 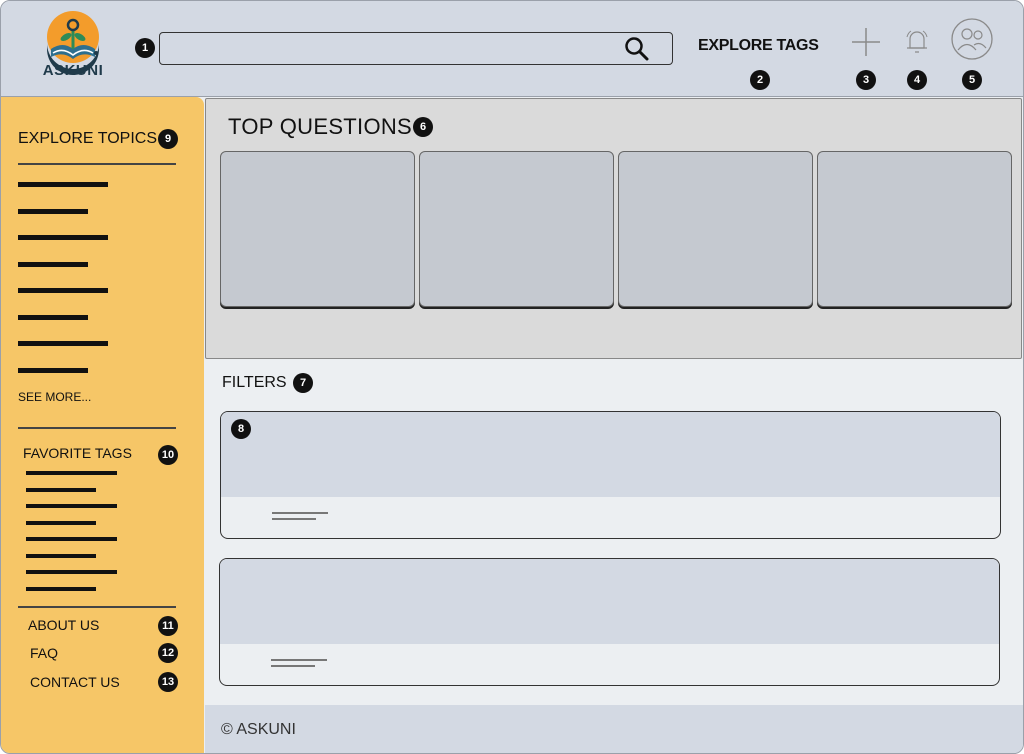 I want to click on favorite-tags-title: FAVORITE TAGS, so click(x=77, y=453).